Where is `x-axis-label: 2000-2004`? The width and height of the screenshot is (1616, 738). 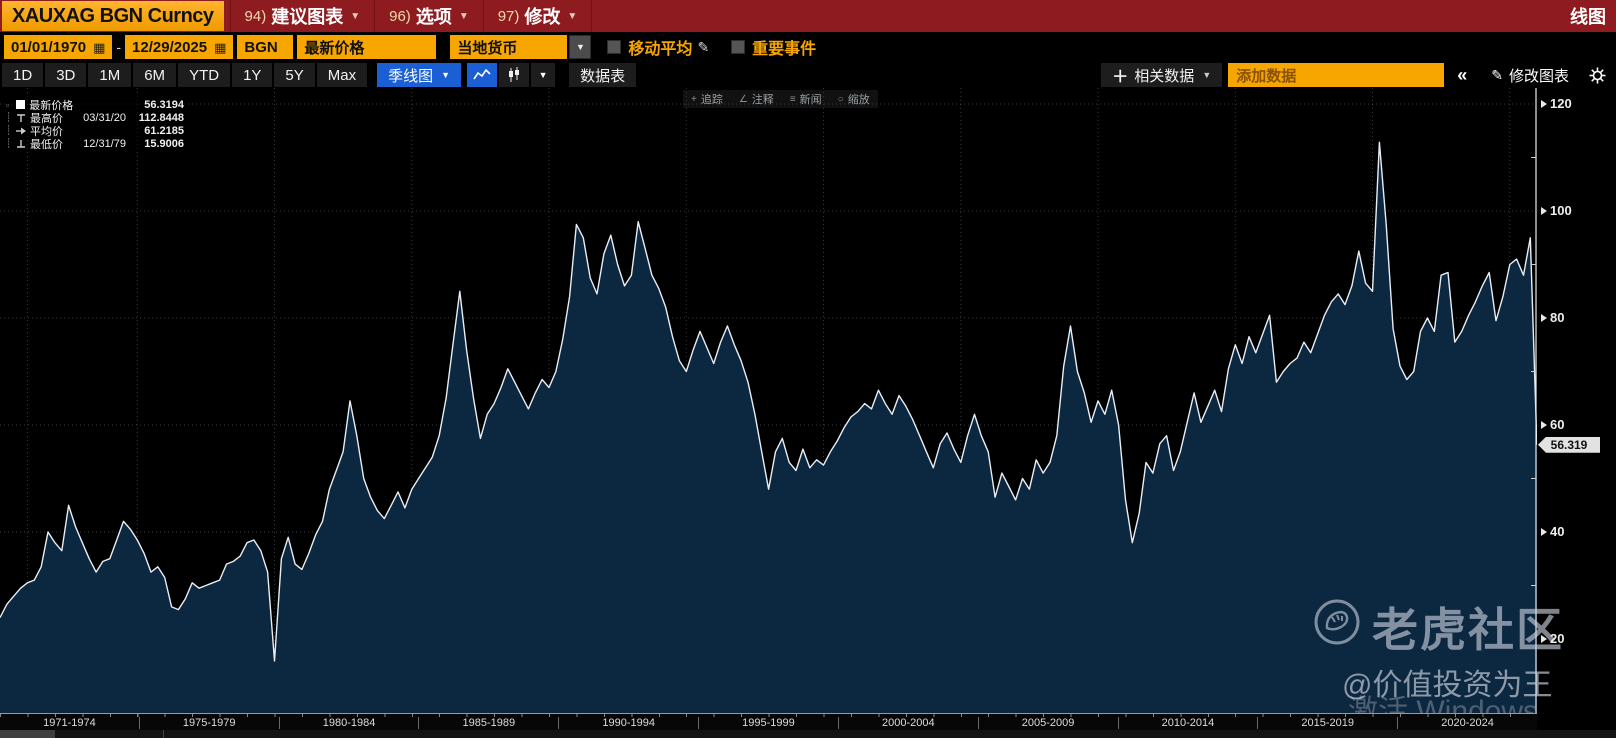
x-axis-label: 2000-2004 is located at coordinates (907, 723).